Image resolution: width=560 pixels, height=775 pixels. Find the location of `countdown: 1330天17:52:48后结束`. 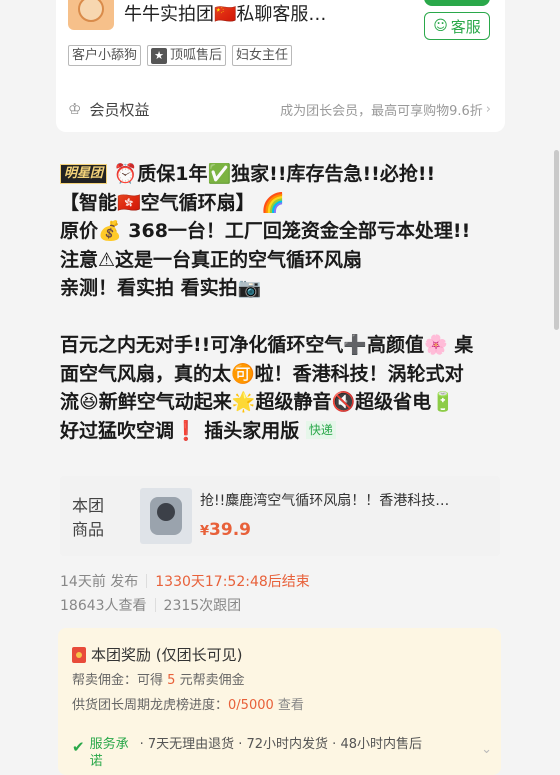

countdown: 1330天17:52:48后结束 is located at coordinates (232, 582).